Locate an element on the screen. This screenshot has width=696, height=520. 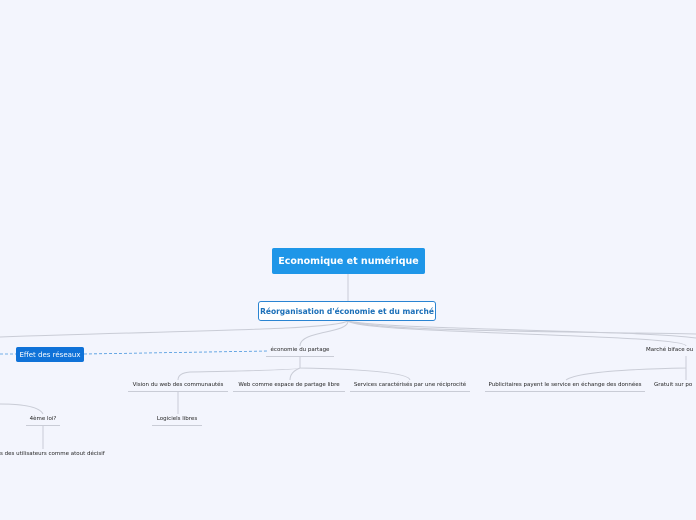
marche-biface-node: Marché biface ou is located at coordinates (671, 350).